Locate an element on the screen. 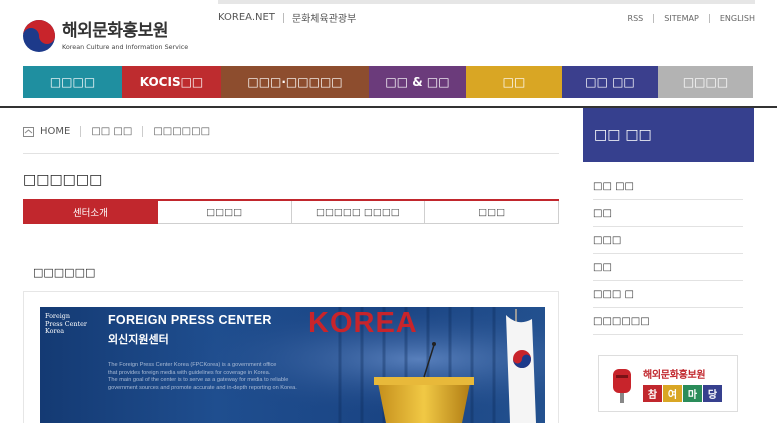 The width and height of the screenshot is (777, 423). sidebar-item-1: □□ □□ is located at coordinates (668, 186).